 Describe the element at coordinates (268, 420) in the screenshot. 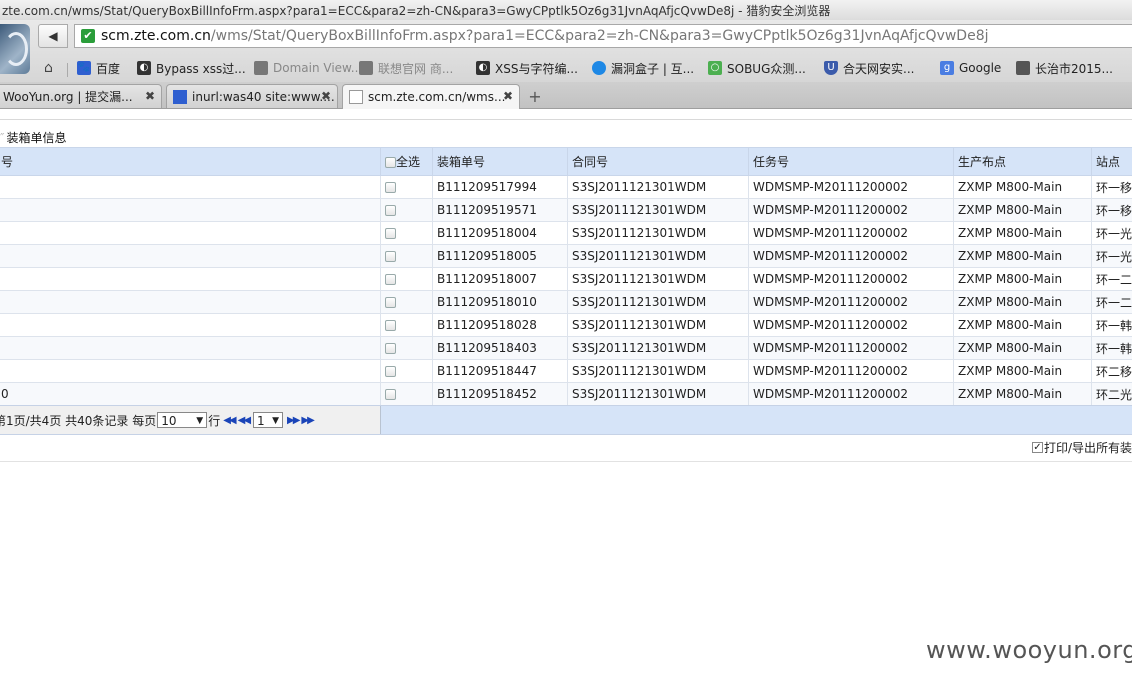

I see `page-number-select: 1 ▼` at that location.